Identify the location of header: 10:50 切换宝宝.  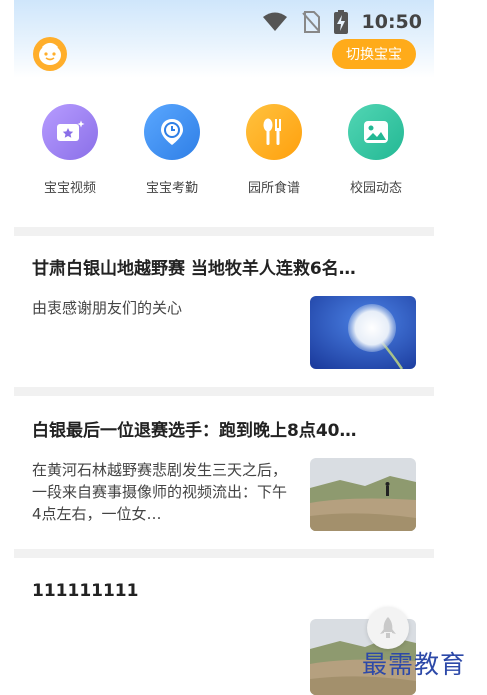
(224, 39).